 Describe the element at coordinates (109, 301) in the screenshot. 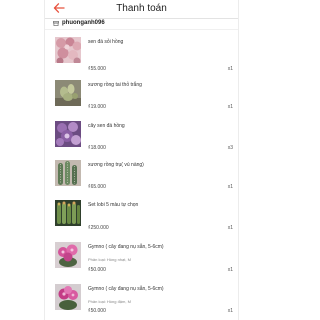

I see `product-variant: Phân loại: Hồng đậm, M` at that location.